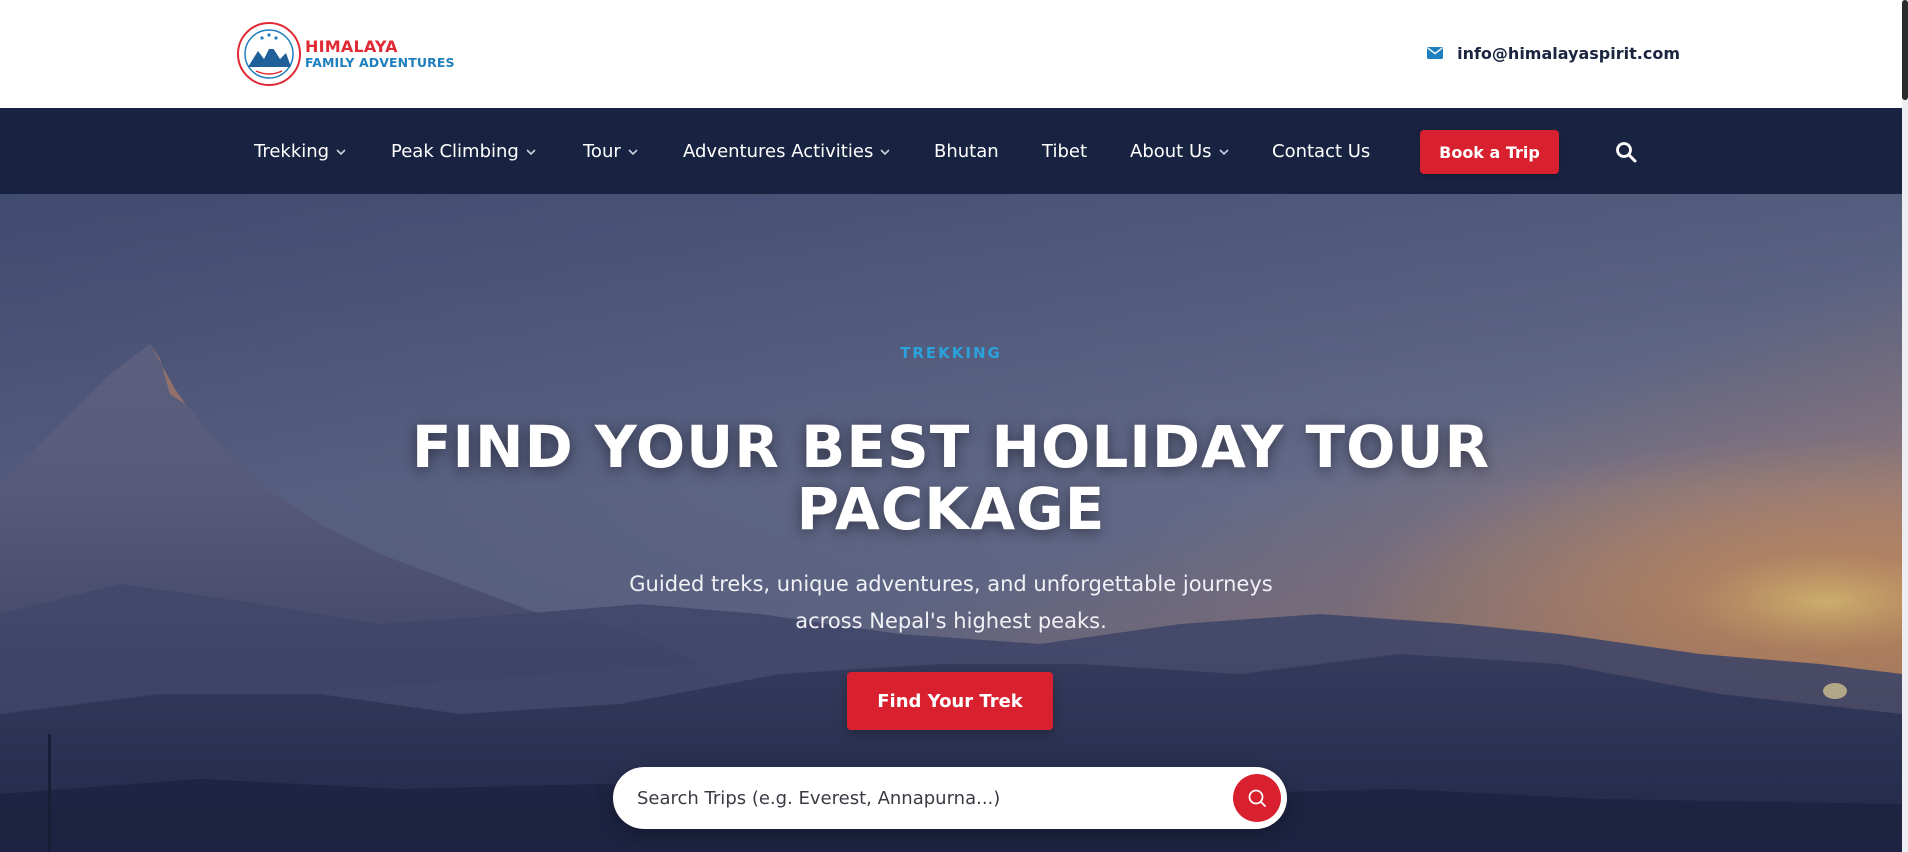  What do you see at coordinates (602, 151) in the screenshot?
I see `nav-item-label: Tour` at bounding box center [602, 151].